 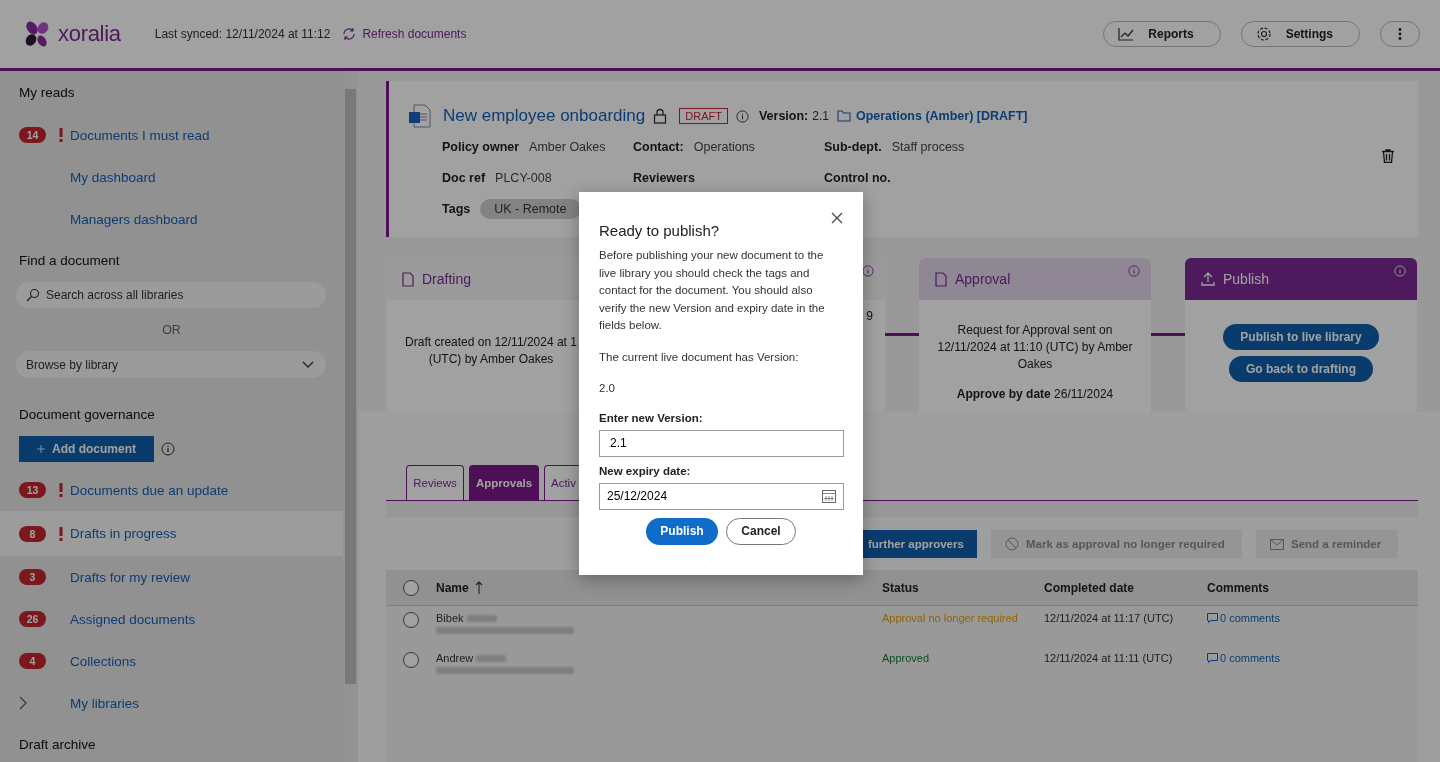 I want to click on calendar-icon, so click(x=829, y=495).